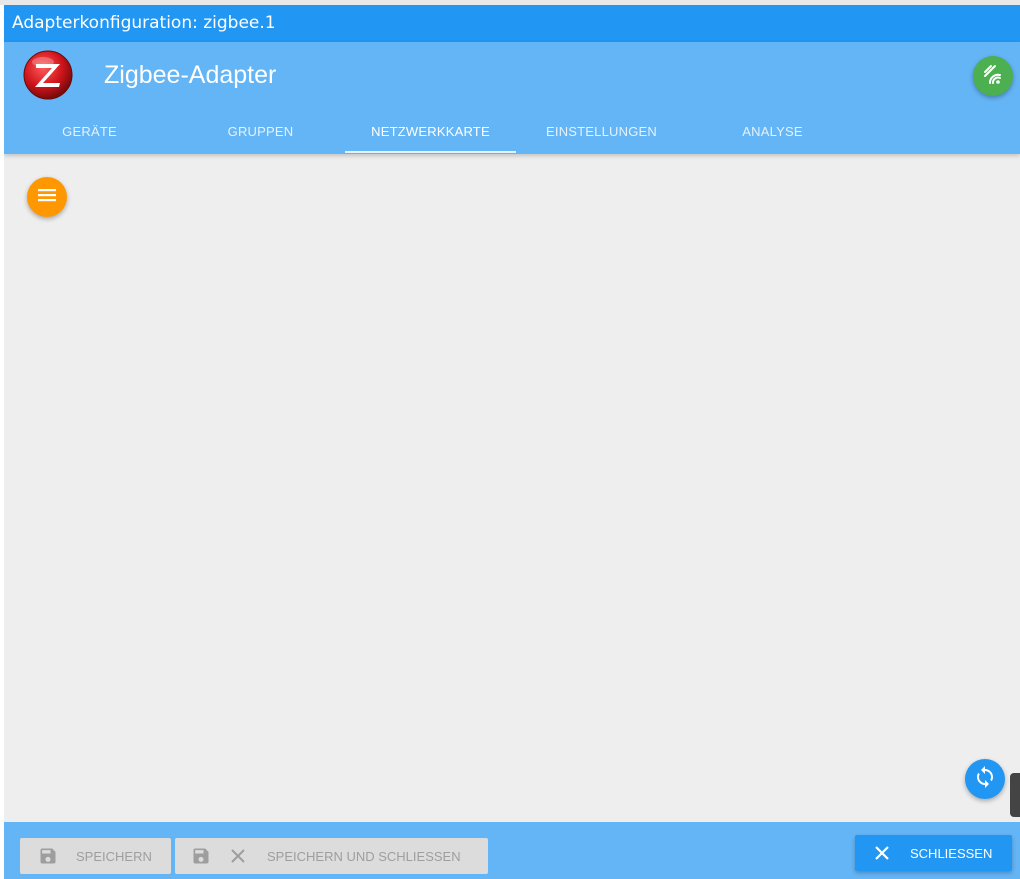 This screenshot has height=879, width=1020. I want to click on window-title: Adapterkonfiguration: zigbee.1, so click(512, 23).